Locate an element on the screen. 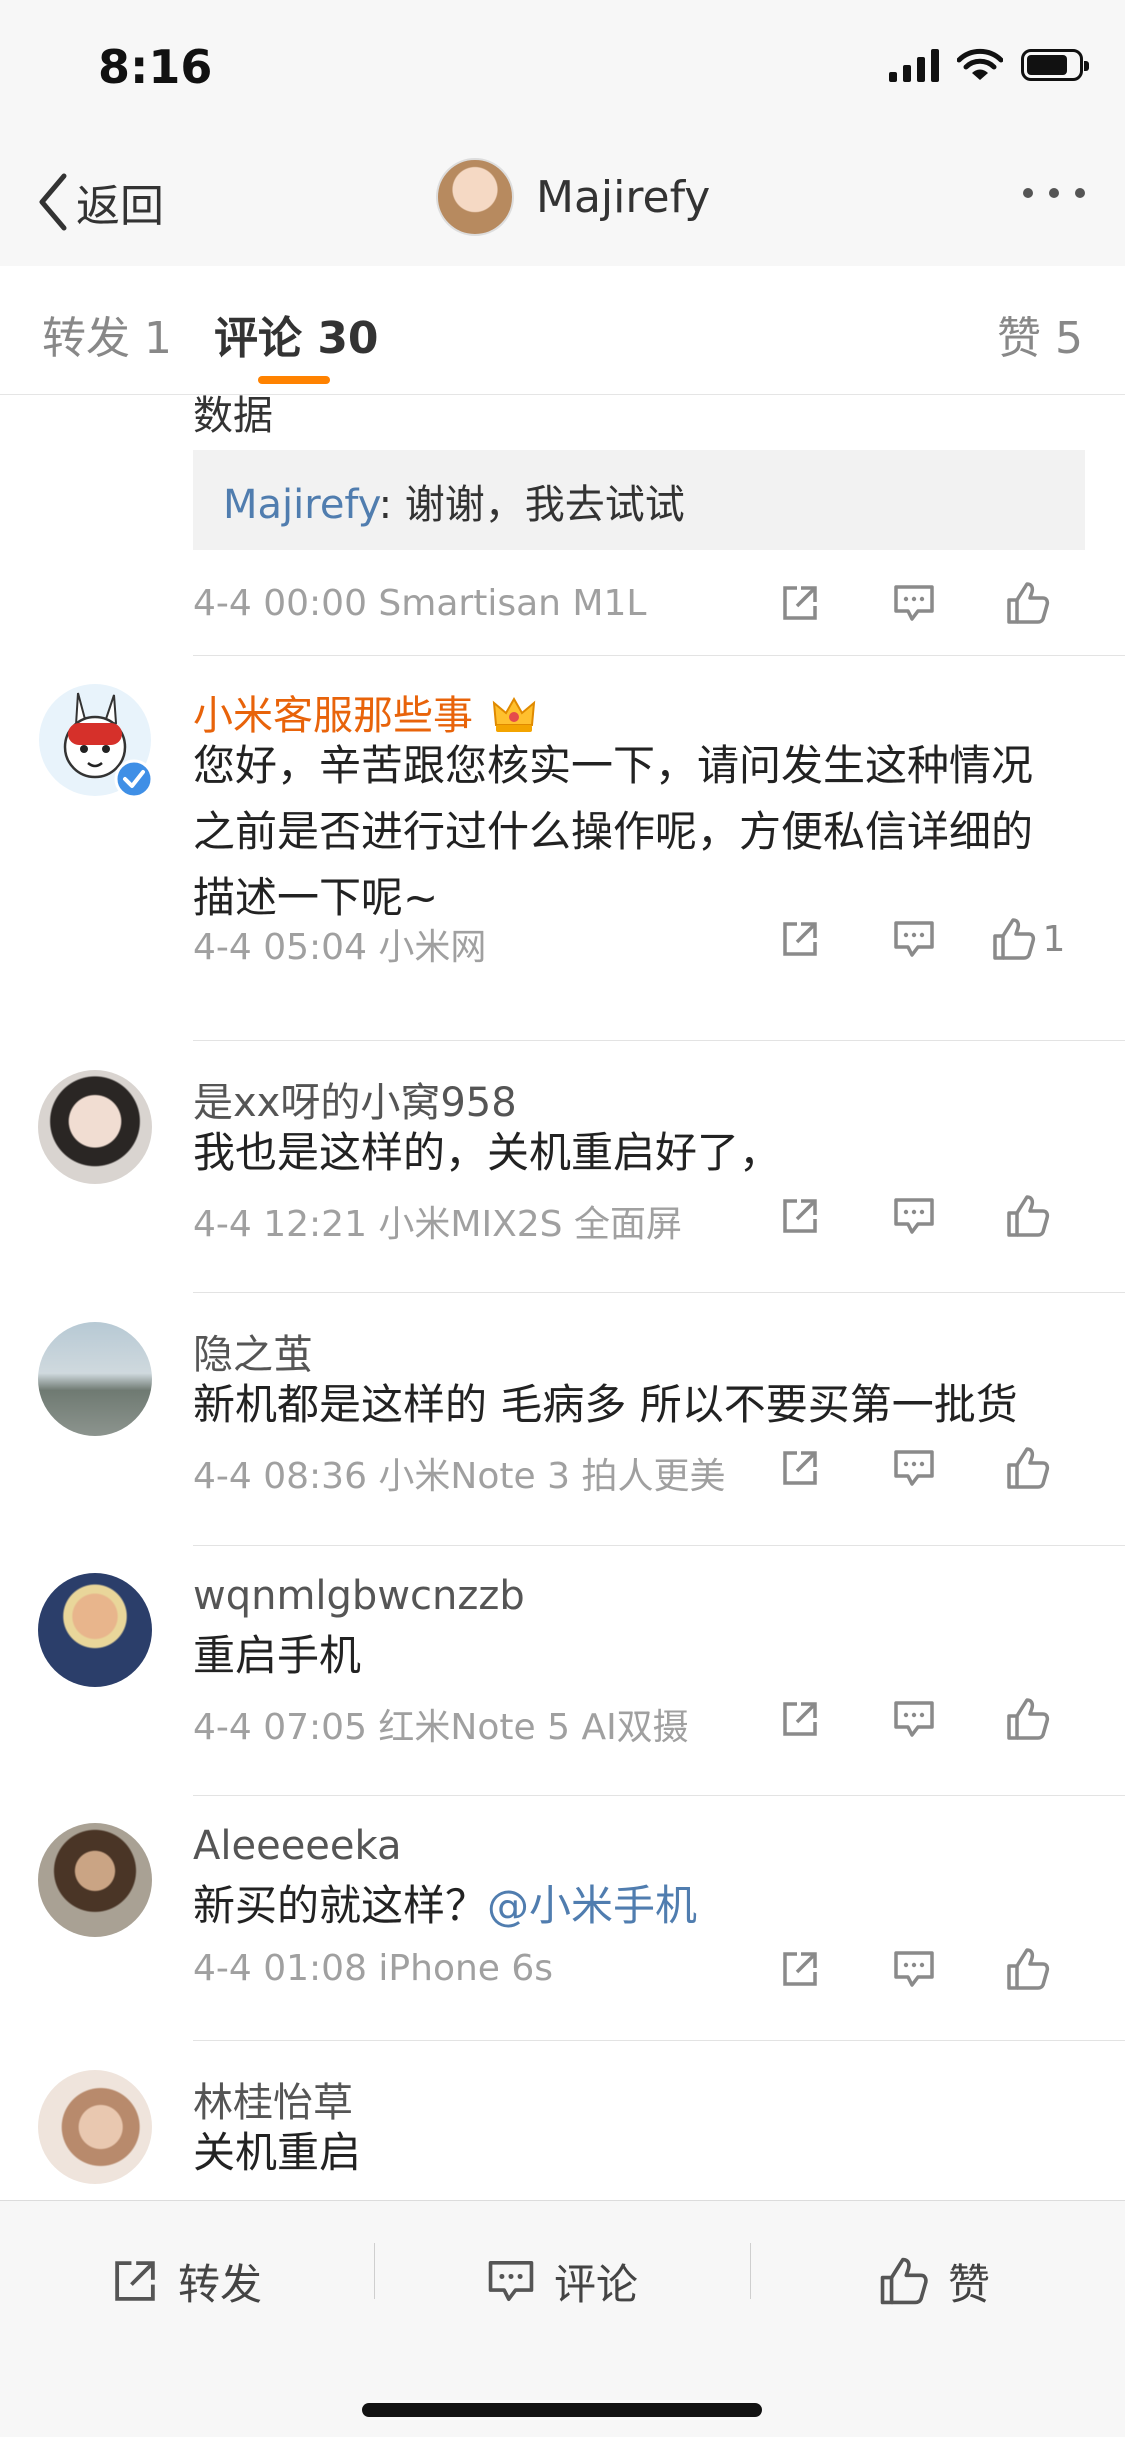 This screenshot has width=1125, height=2437. nav-user: Majirefy is located at coordinates (573, 197).